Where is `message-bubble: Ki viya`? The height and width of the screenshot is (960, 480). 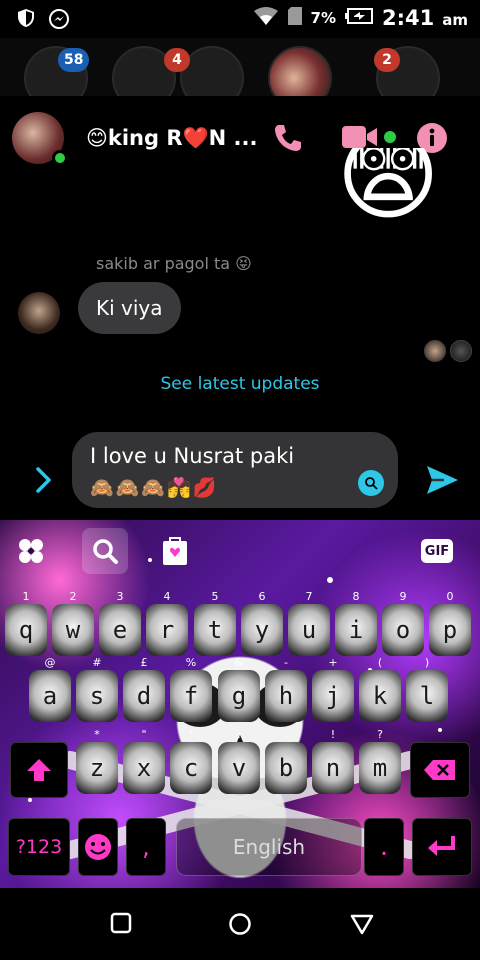
message-bubble: Ki viya is located at coordinates (129, 308).